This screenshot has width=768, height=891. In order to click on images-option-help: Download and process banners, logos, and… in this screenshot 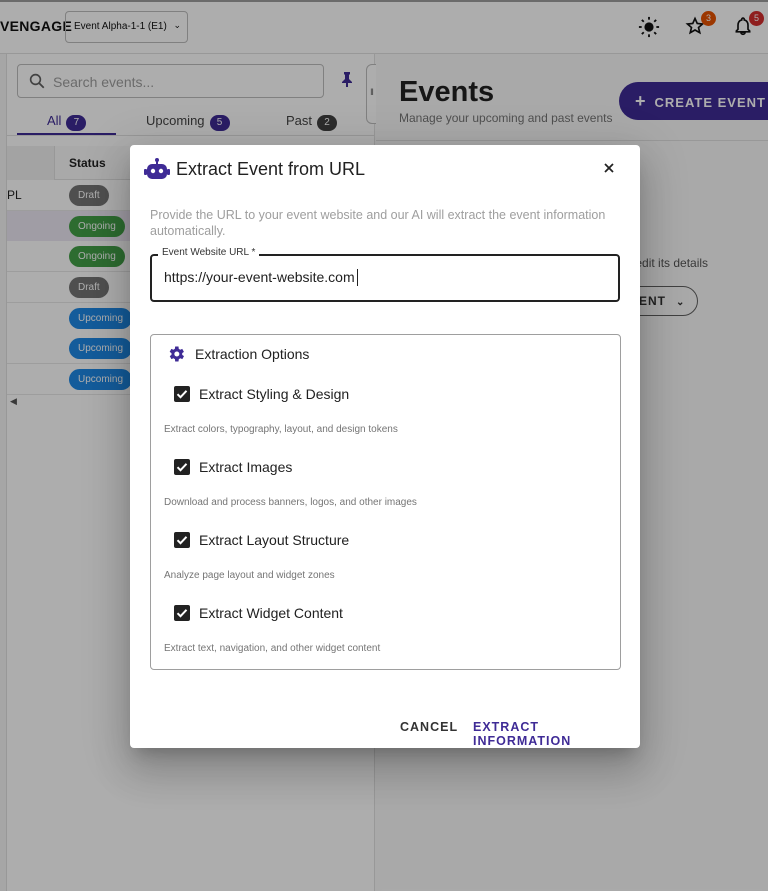, I will do `click(290, 502)`.